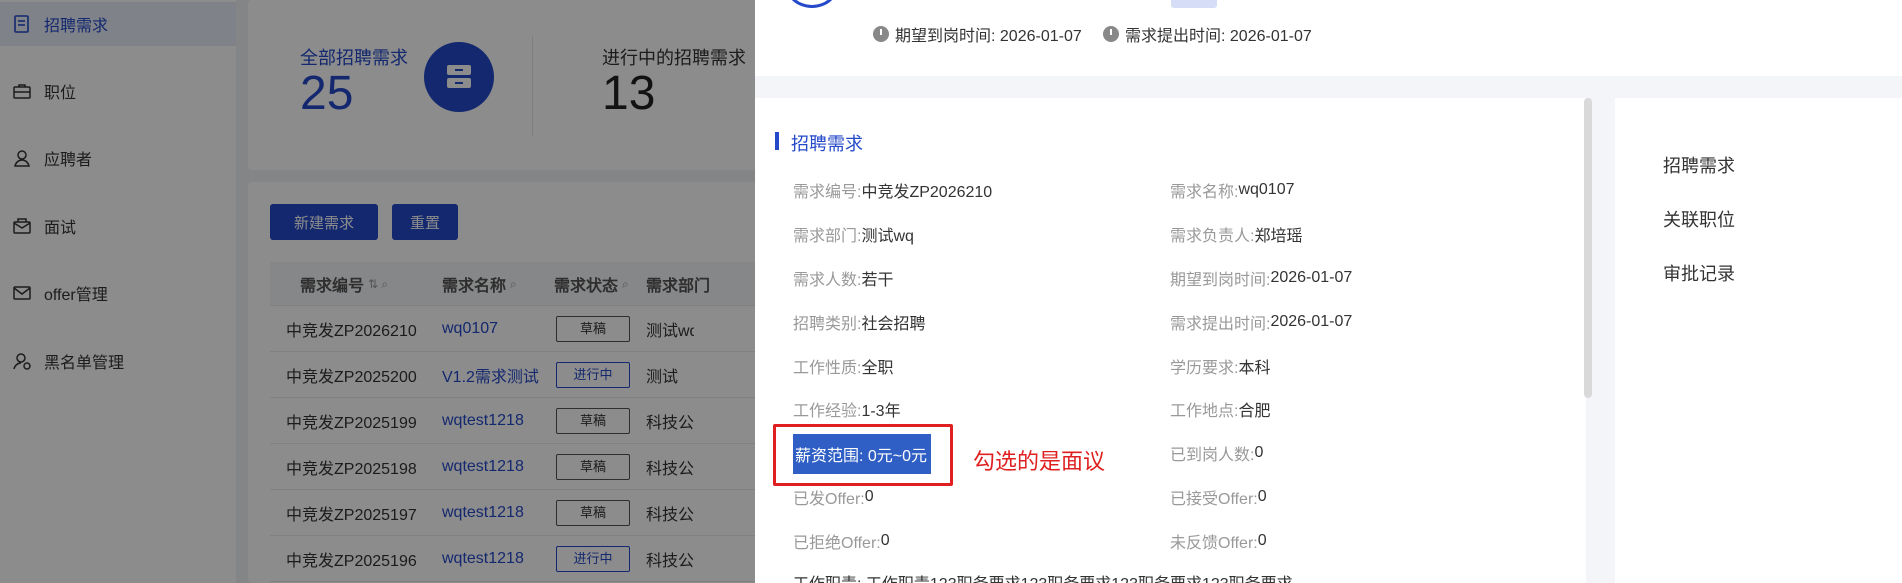  What do you see at coordinates (1758, 340) in the screenshot?
I see `drawer-side-nav: 招聘需求 关联职位 审批记录` at bounding box center [1758, 340].